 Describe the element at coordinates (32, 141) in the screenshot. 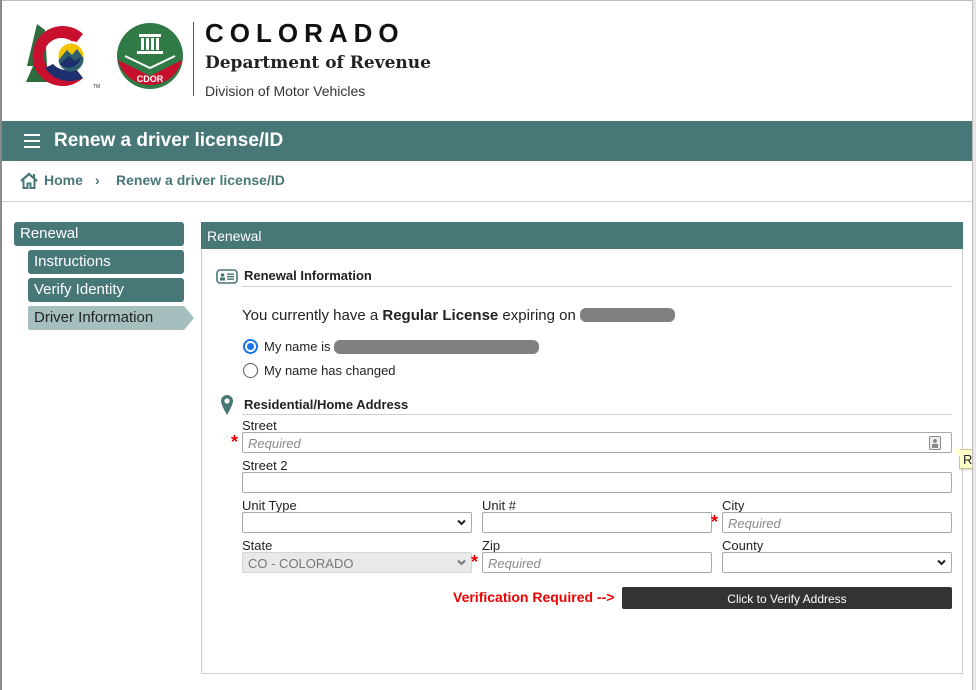

I see `hamburger-icon` at that location.